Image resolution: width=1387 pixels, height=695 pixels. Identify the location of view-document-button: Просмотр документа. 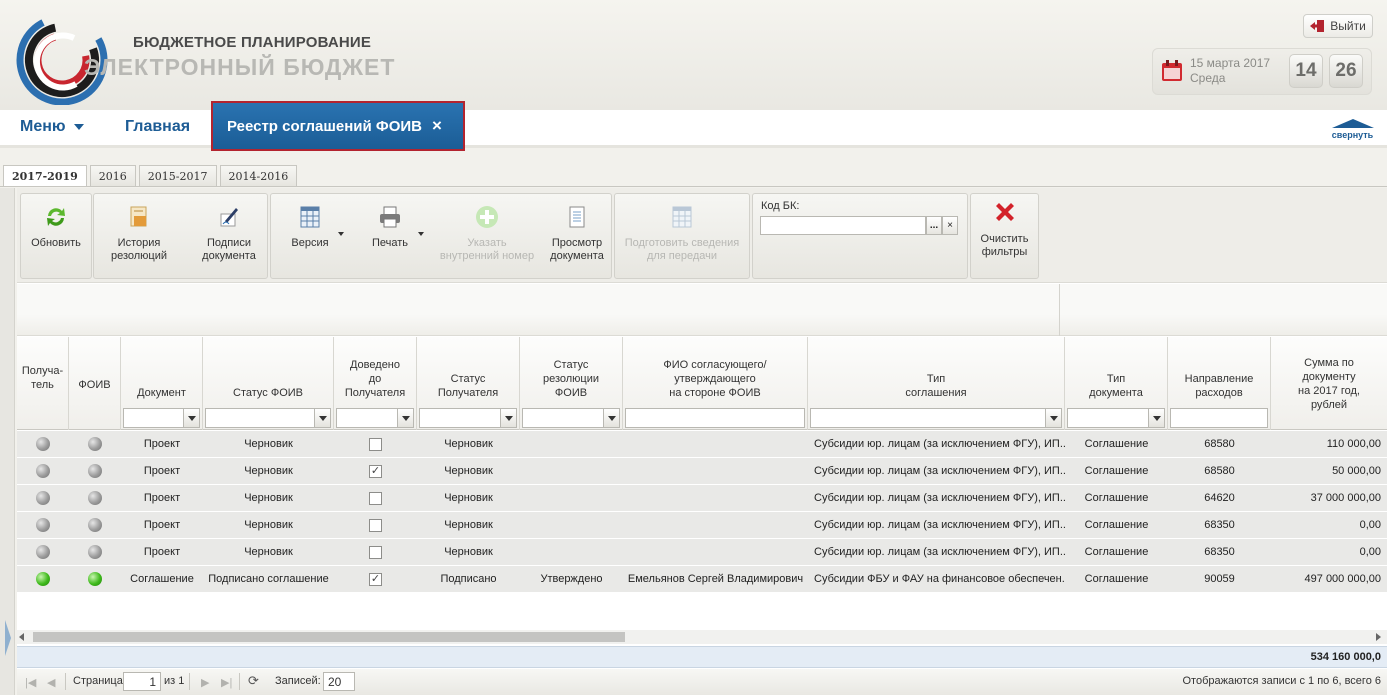
(577, 236).